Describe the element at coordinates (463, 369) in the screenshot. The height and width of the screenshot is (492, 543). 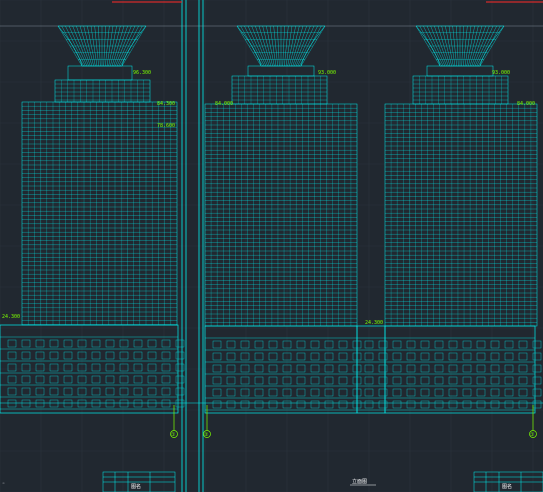
I see `right-podium` at that location.